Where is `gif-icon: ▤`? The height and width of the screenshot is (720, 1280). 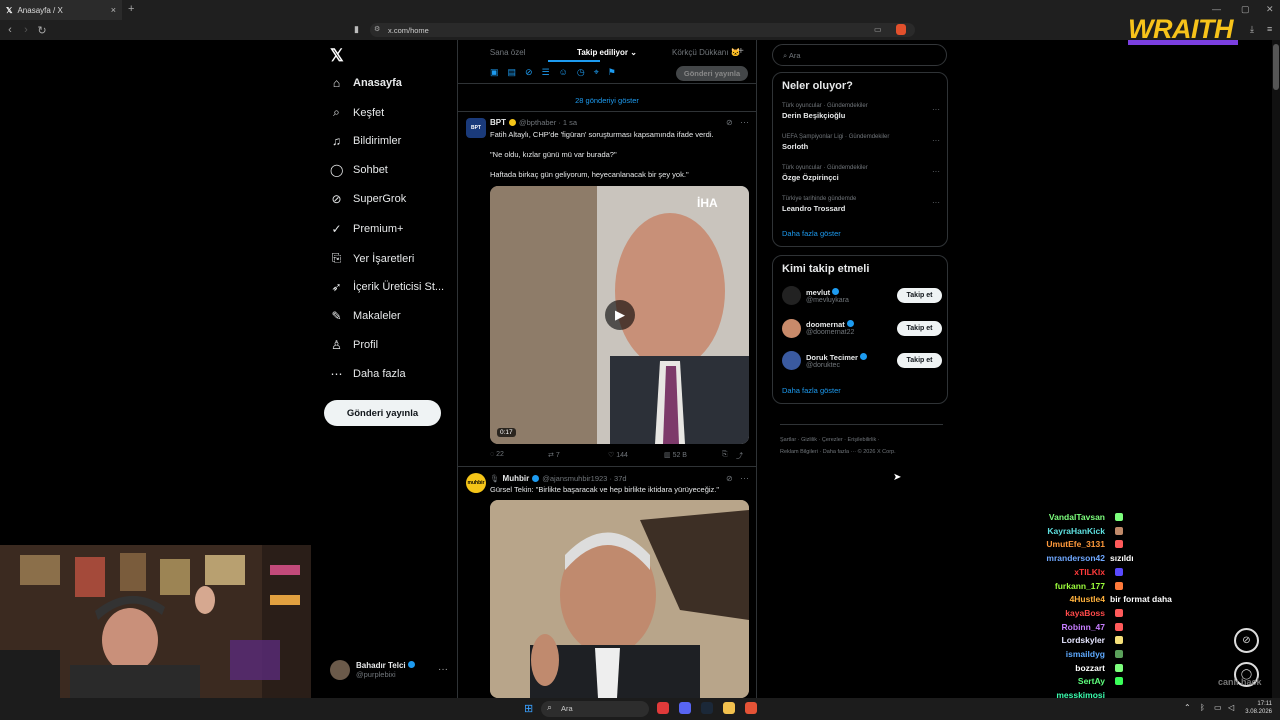 gif-icon: ▤ is located at coordinates (512, 72).